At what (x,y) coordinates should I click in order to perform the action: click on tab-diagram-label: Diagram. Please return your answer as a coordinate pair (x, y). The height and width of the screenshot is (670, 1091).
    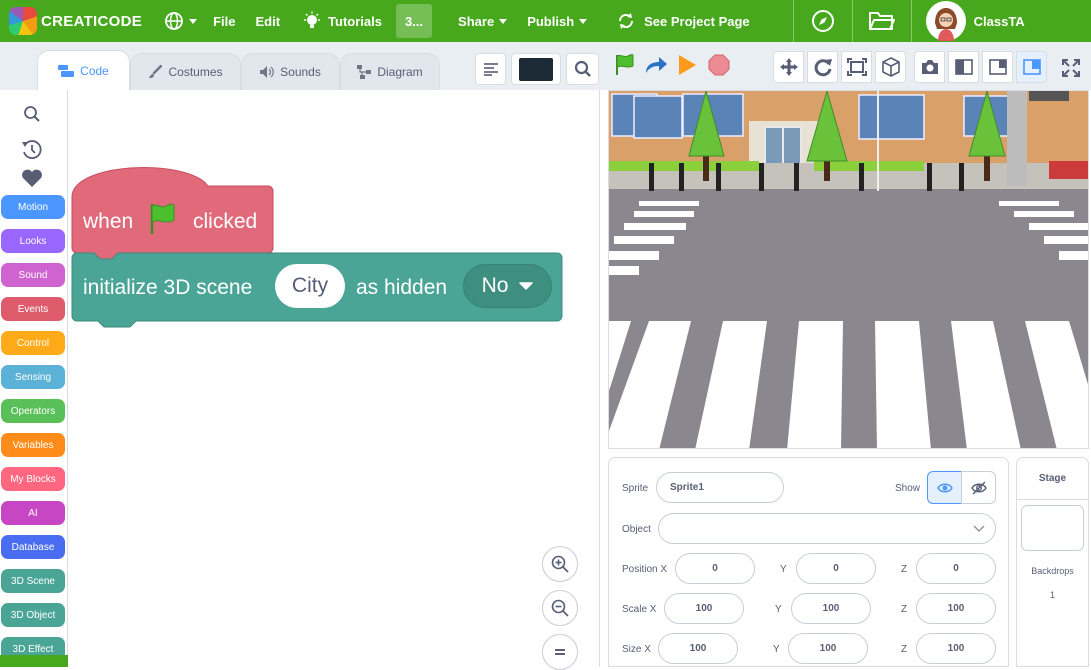
    Looking at the image, I should click on (400, 72).